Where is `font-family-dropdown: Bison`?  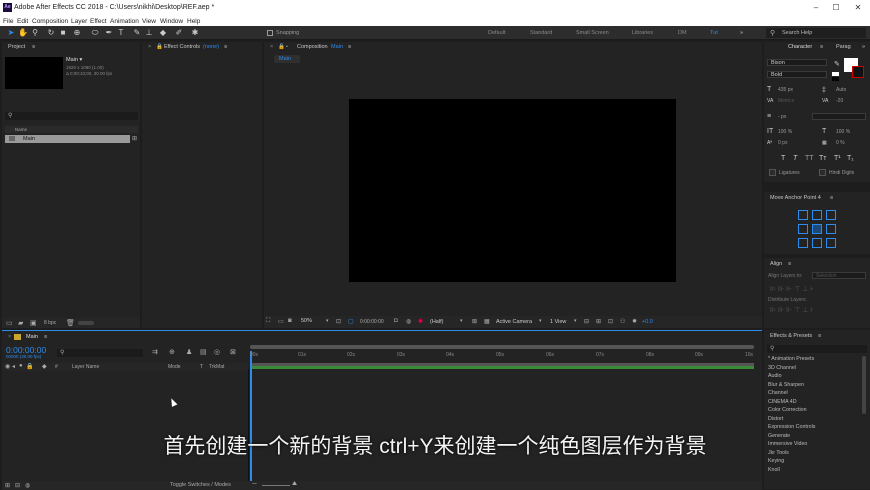 font-family-dropdown: Bison is located at coordinates (797, 62).